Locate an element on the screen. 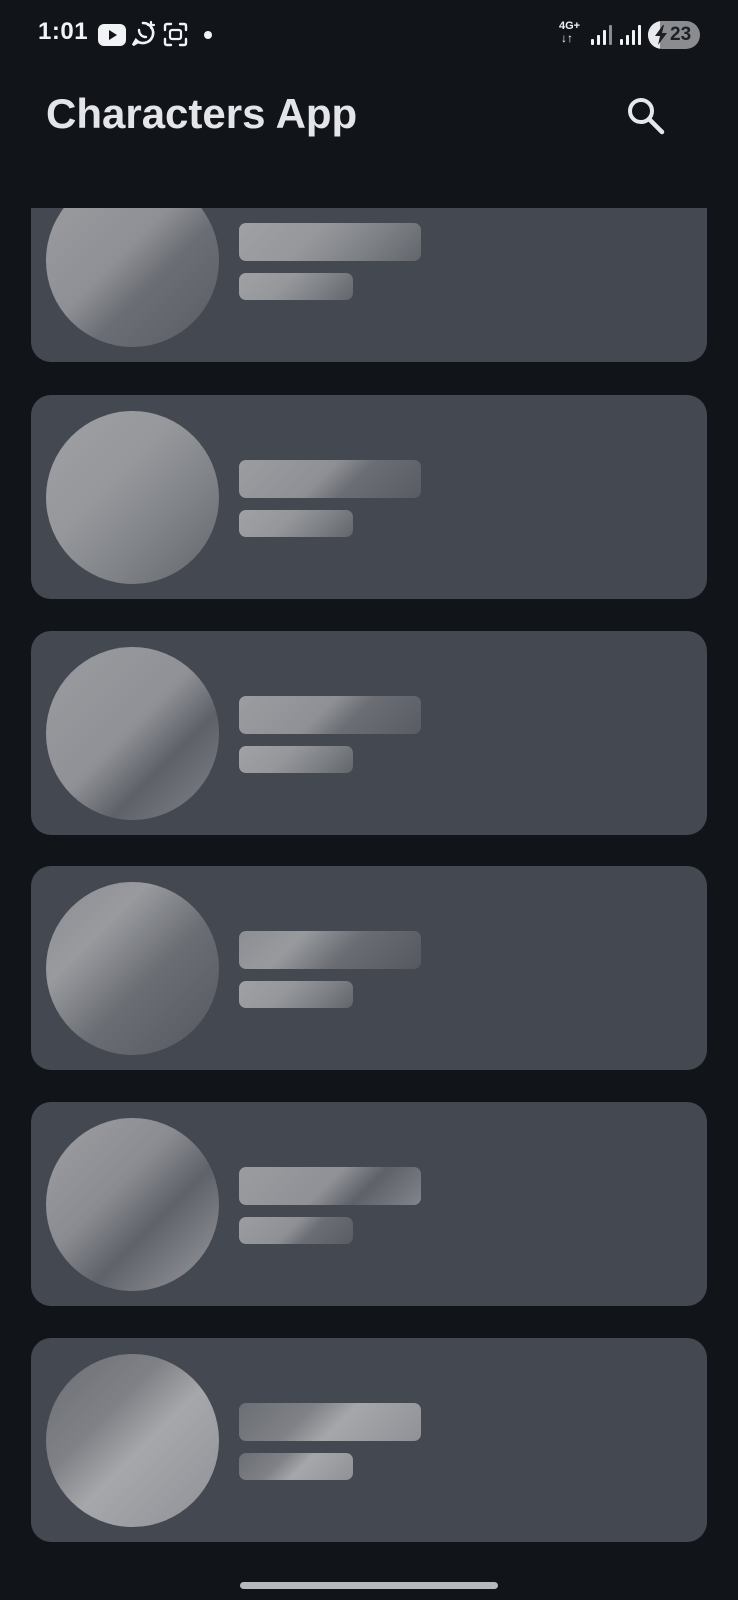 The width and height of the screenshot is (738, 1600). page-title: Characters App is located at coordinates (202, 113).